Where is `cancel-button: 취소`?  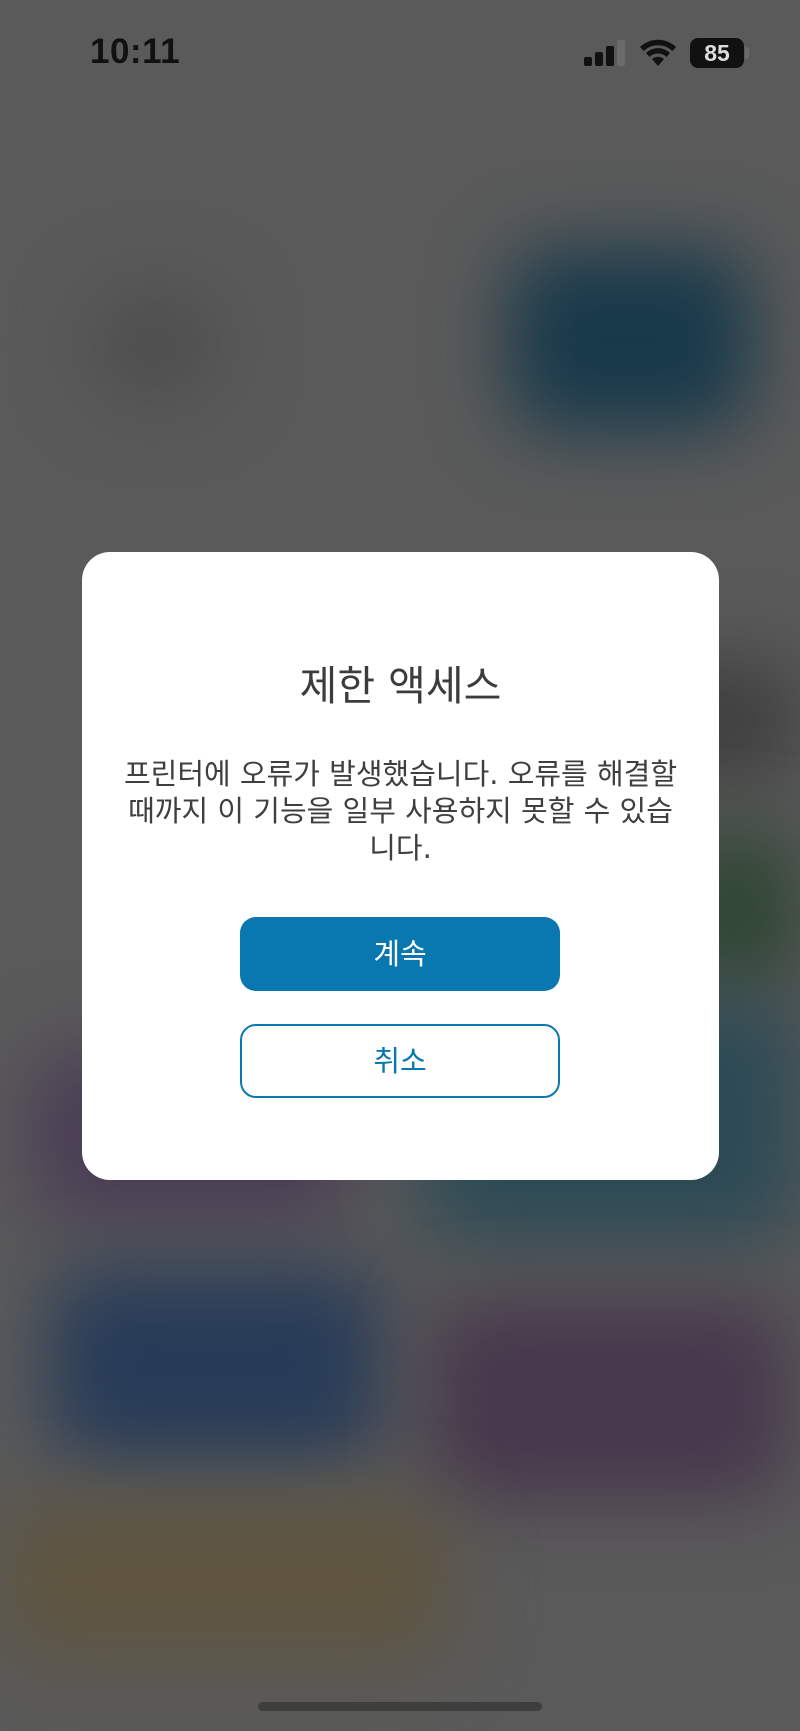 cancel-button: 취소 is located at coordinates (400, 1061).